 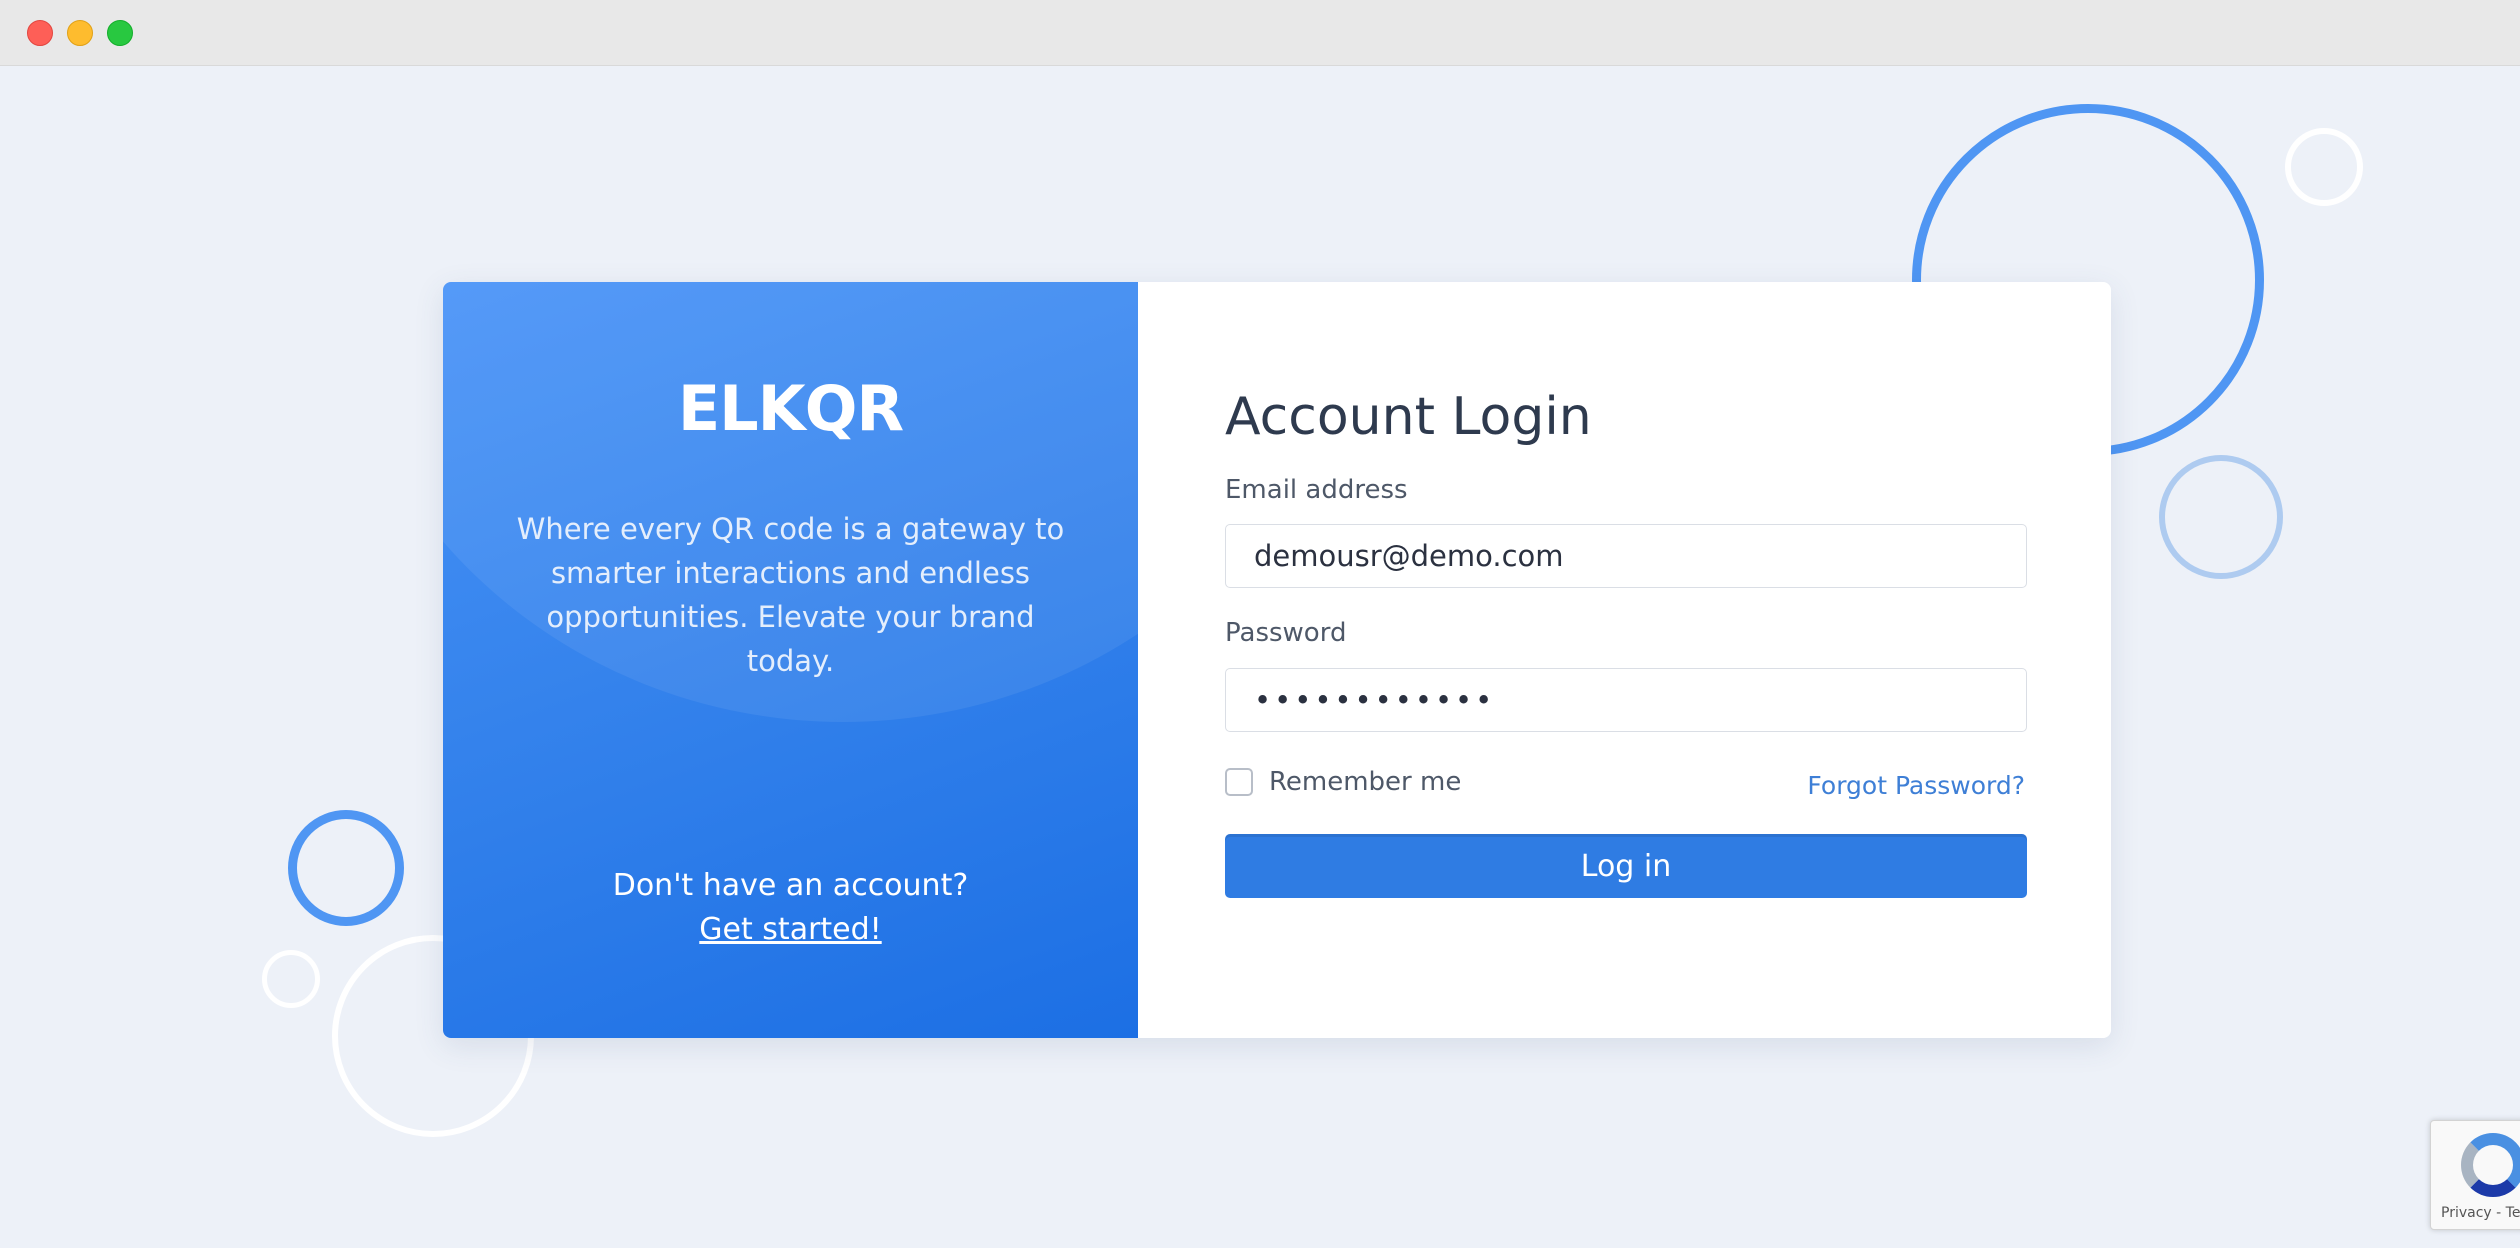 I want to click on minimize-window-icon, so click(x=80, y=33).